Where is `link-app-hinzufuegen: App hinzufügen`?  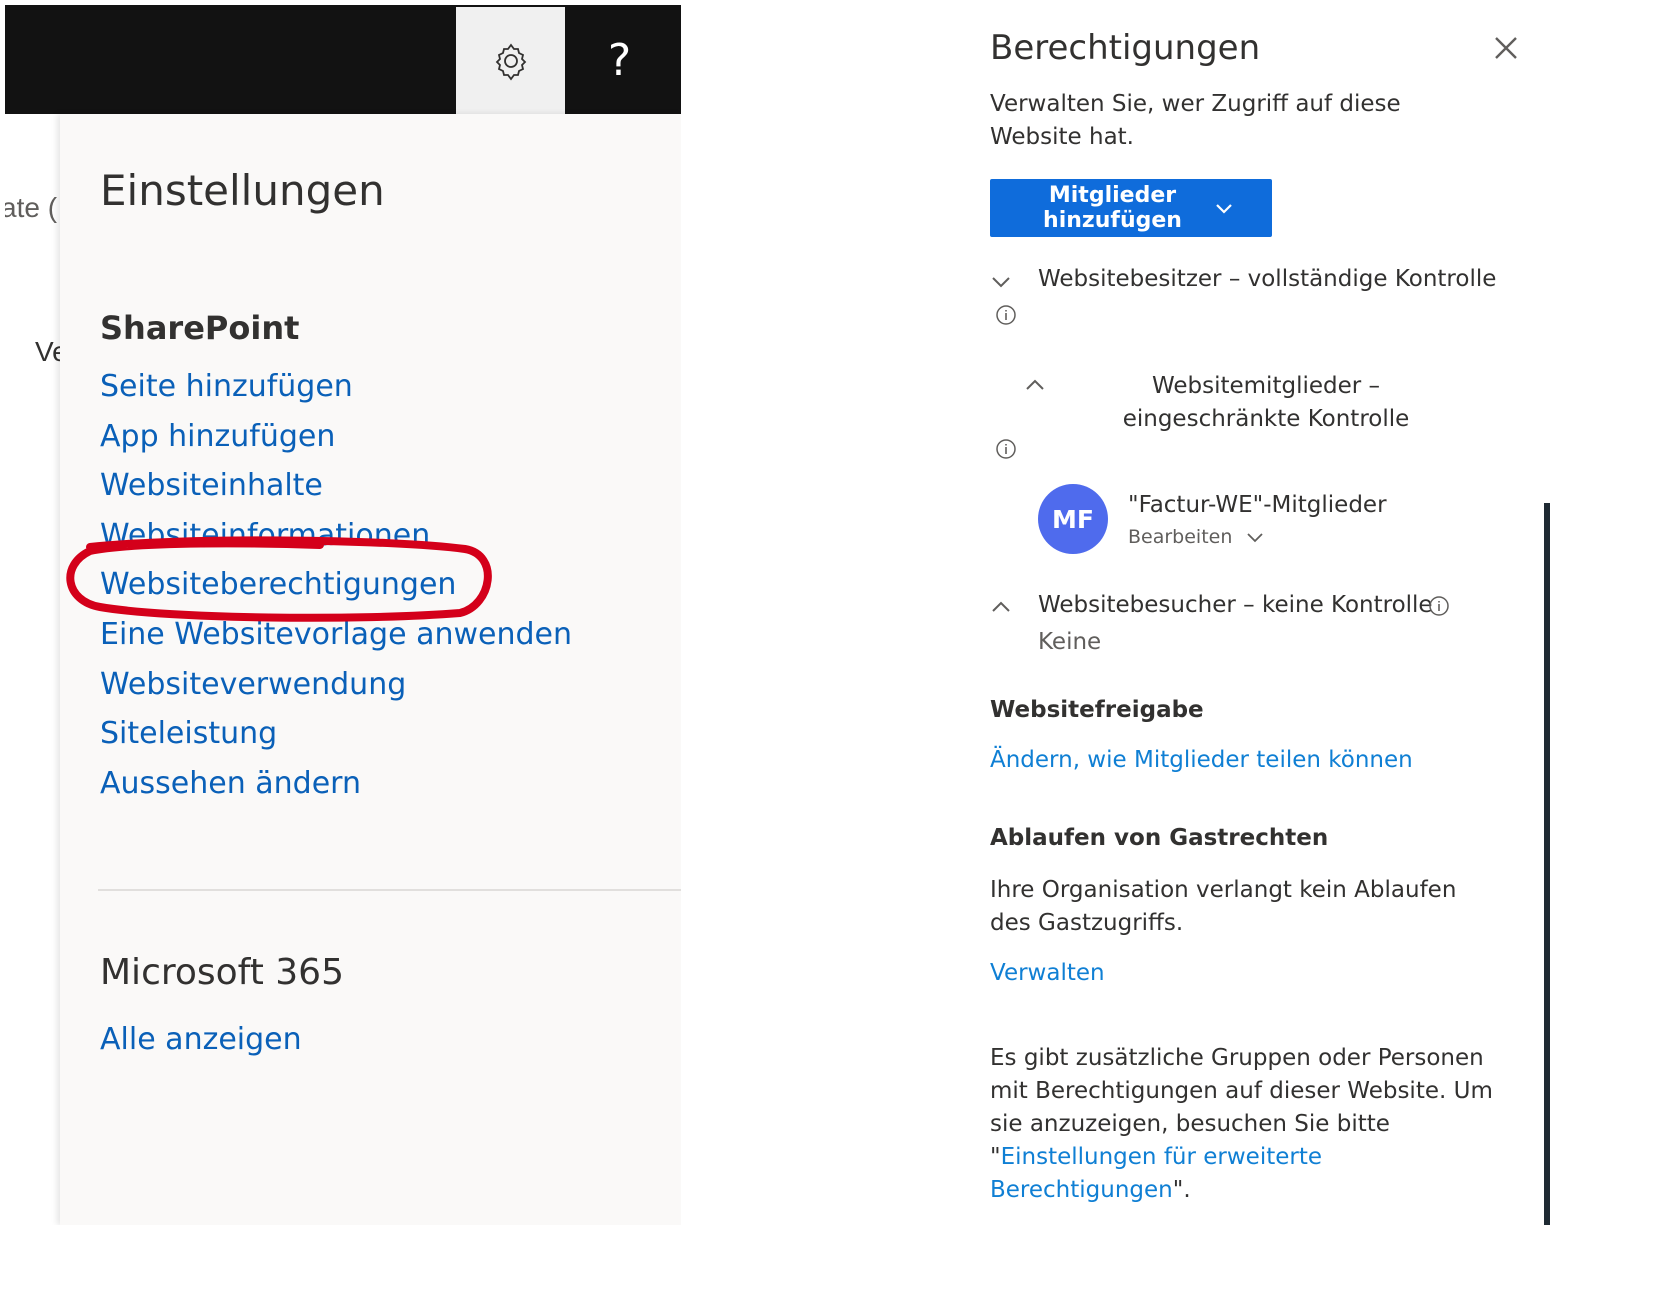 link-app-hinzufuegen: App hinzufügen is located at coordinates (336, 437).